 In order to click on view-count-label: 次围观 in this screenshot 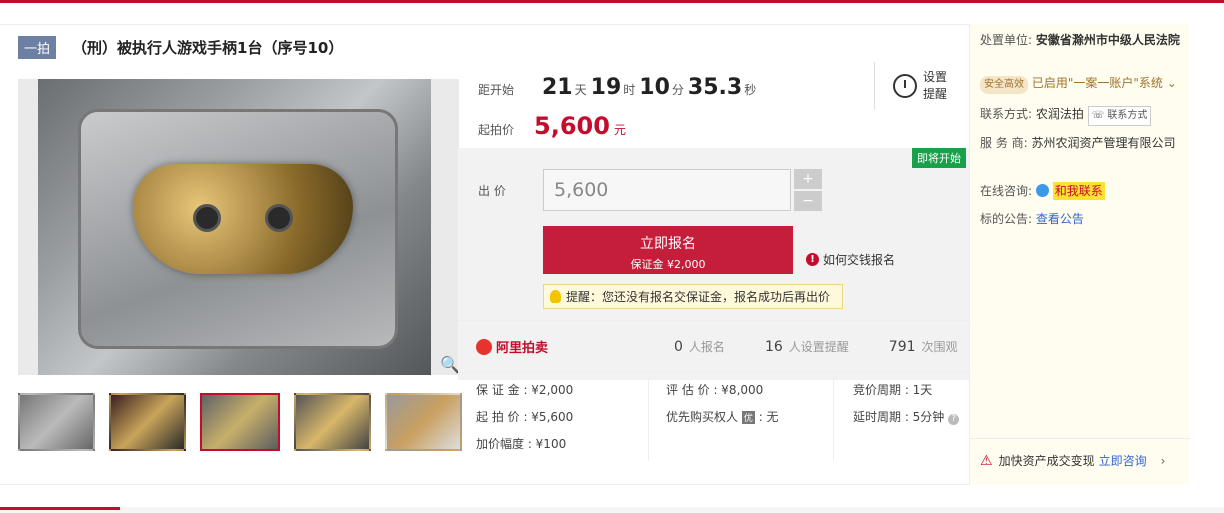, I will do `click(939, 347)`.